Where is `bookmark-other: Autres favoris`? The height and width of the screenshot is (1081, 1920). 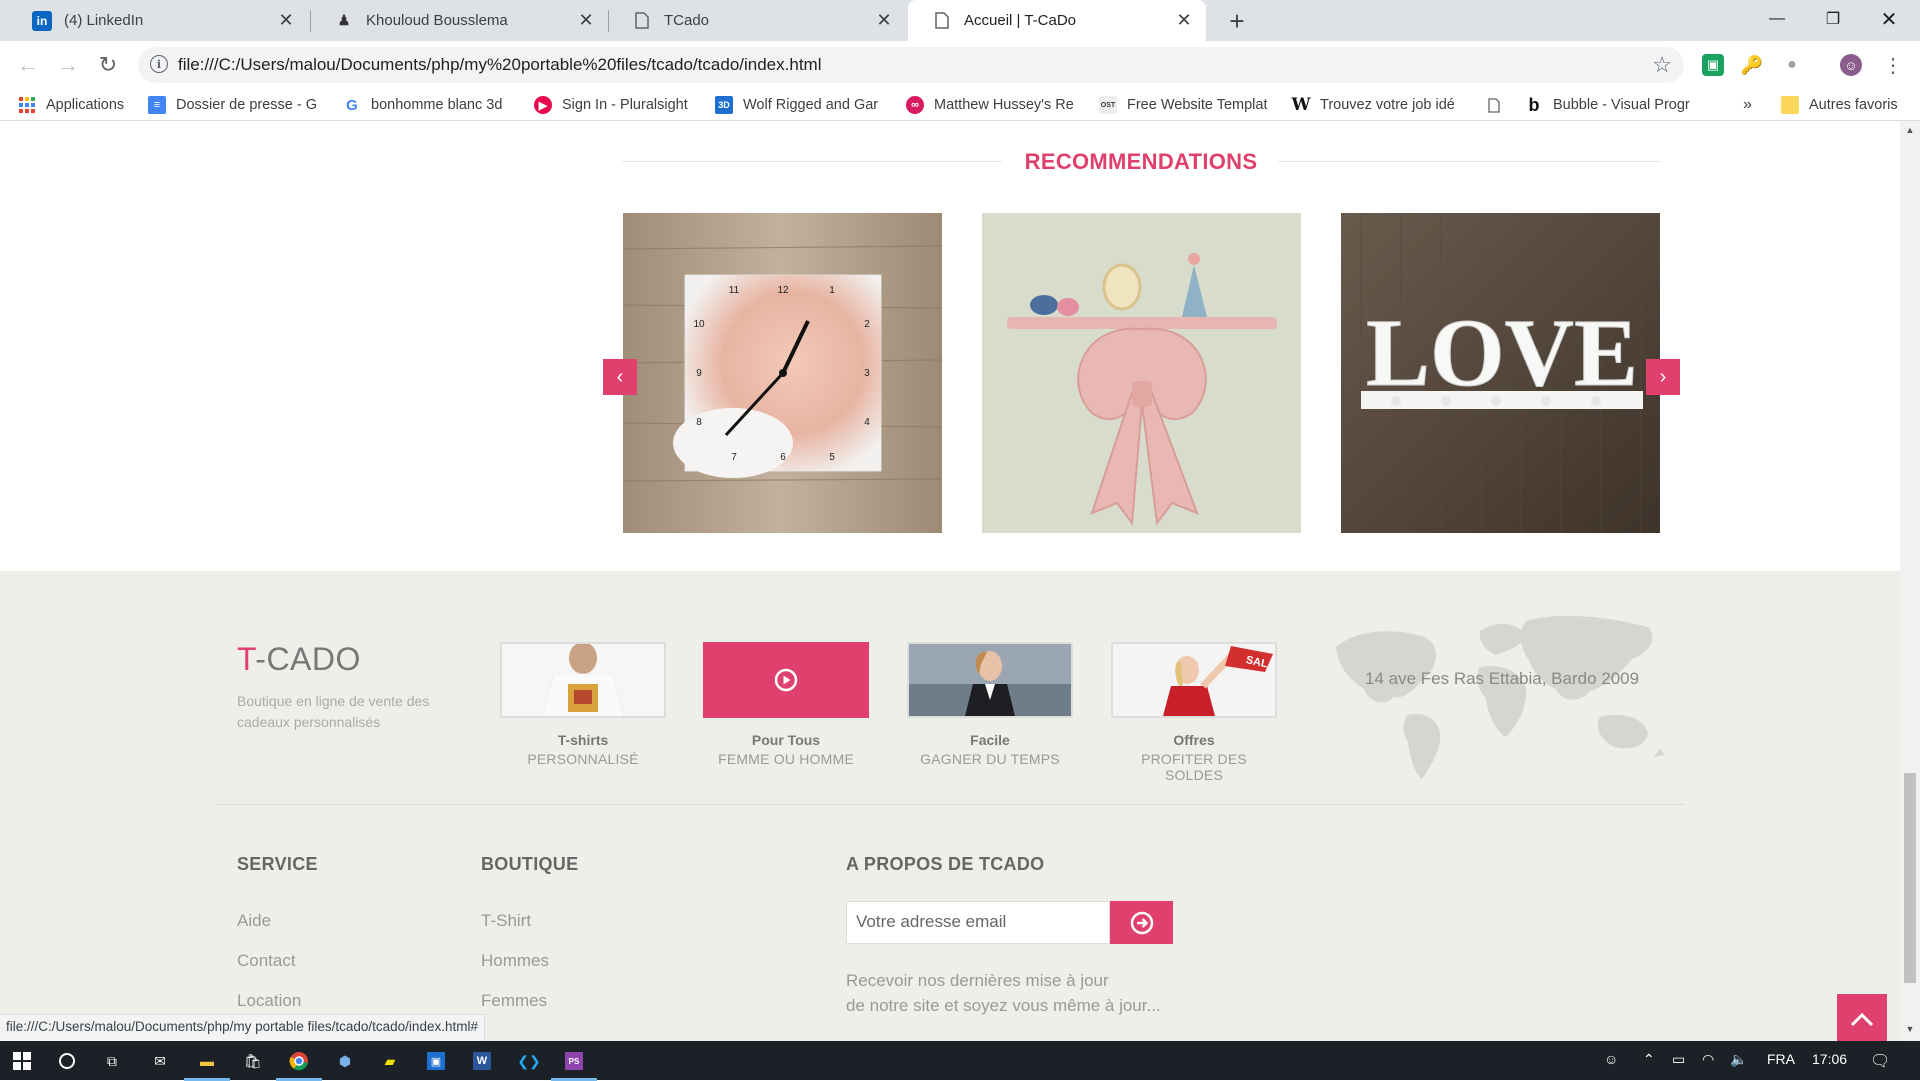 bookmark-other: Autres favoris is located at coordinates (1839, 105).